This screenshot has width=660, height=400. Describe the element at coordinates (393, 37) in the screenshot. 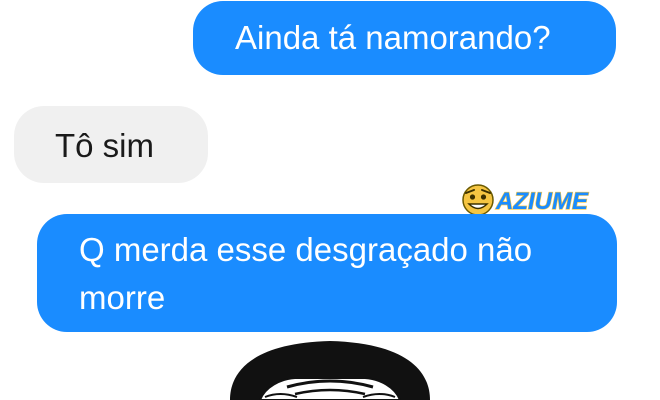

I see `message-text: Ainda tá namorando?` at that location.